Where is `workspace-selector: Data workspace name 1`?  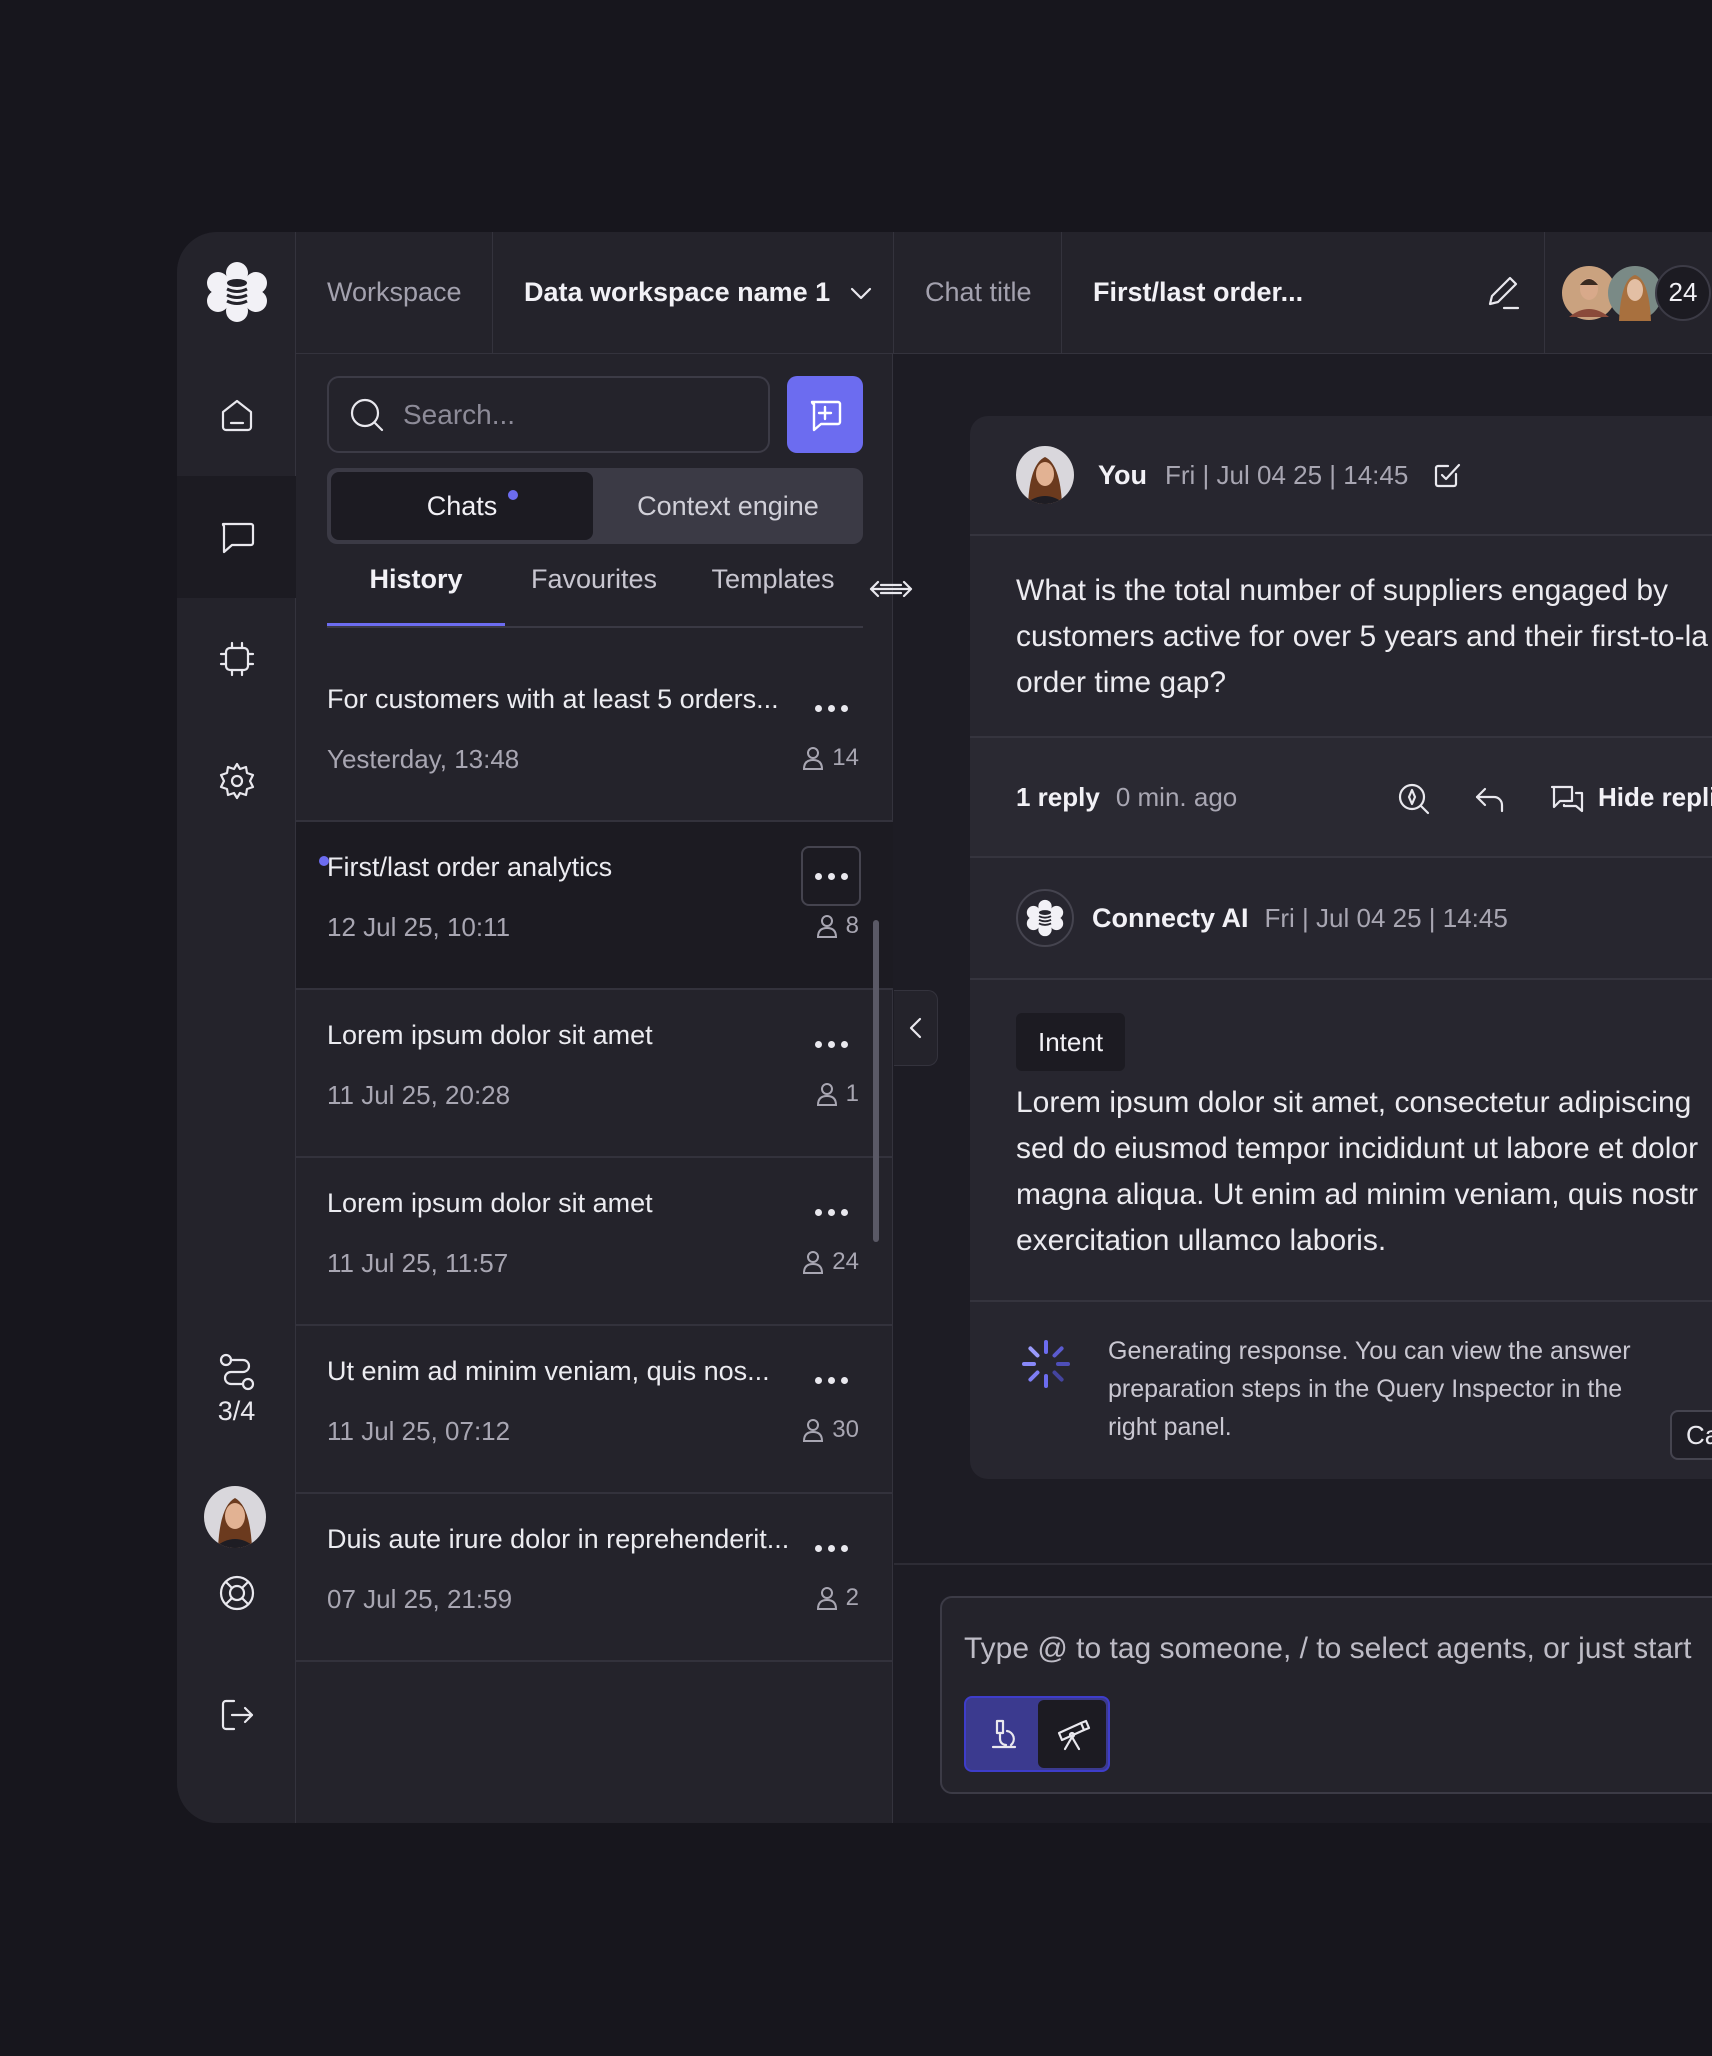 workspace-selector: Data workspace name 1 is located at coordinates (693, 292).